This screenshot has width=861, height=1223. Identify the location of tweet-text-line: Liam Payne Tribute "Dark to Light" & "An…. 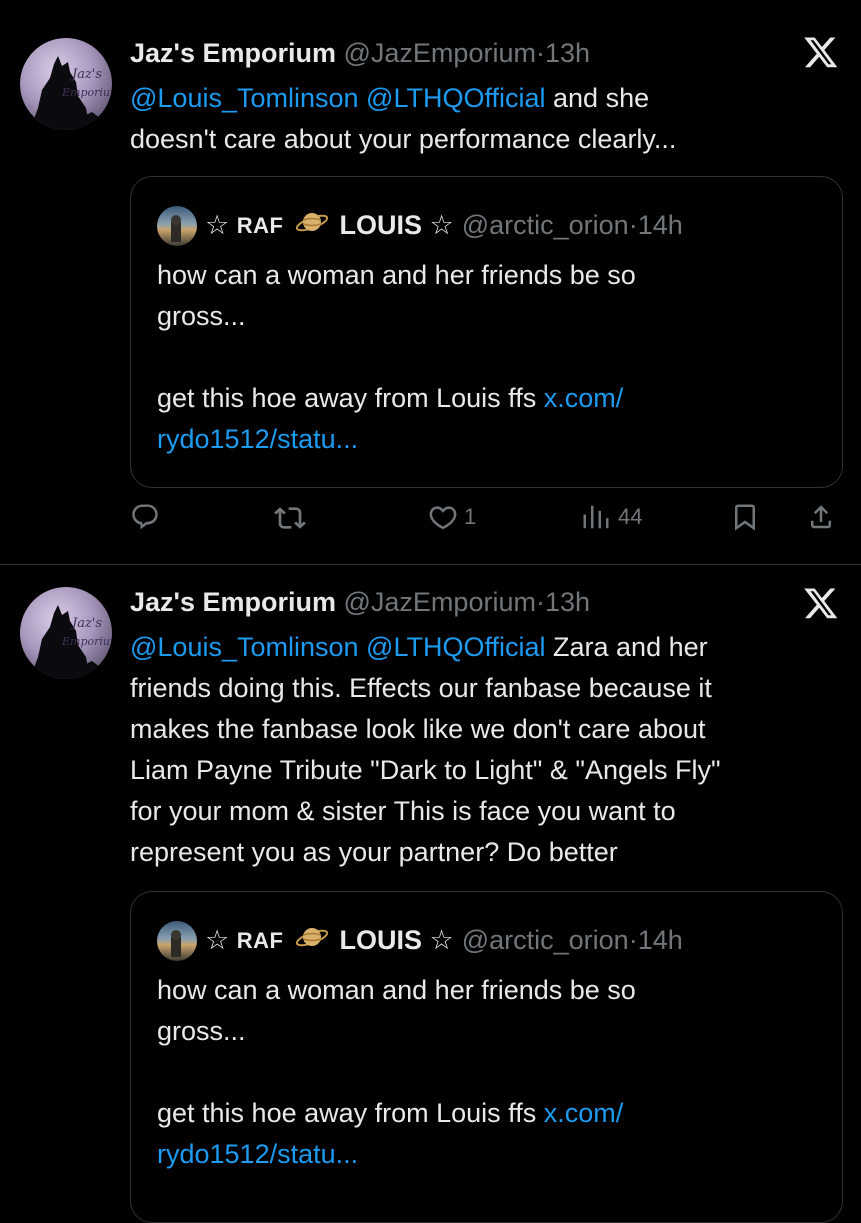
(425, 770).